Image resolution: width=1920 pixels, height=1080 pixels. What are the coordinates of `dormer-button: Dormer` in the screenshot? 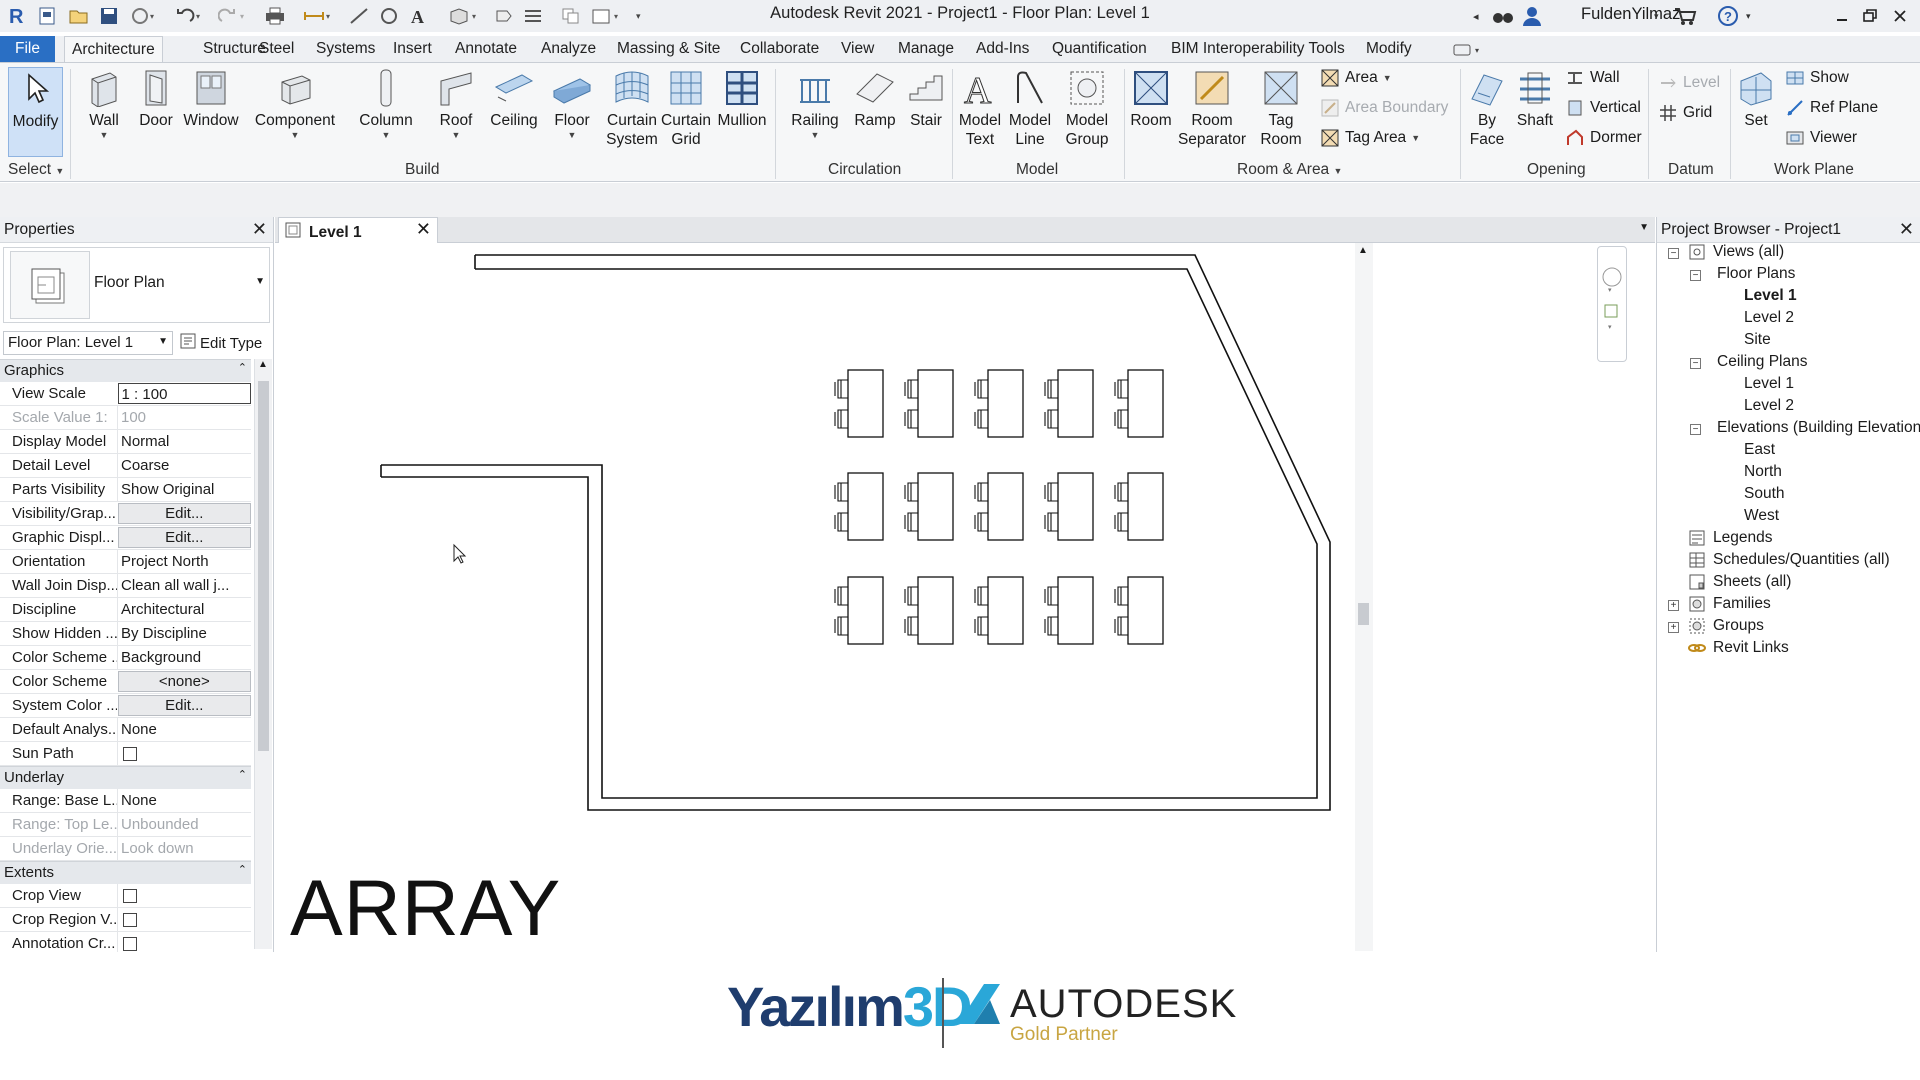 It's located at (1603, 138).